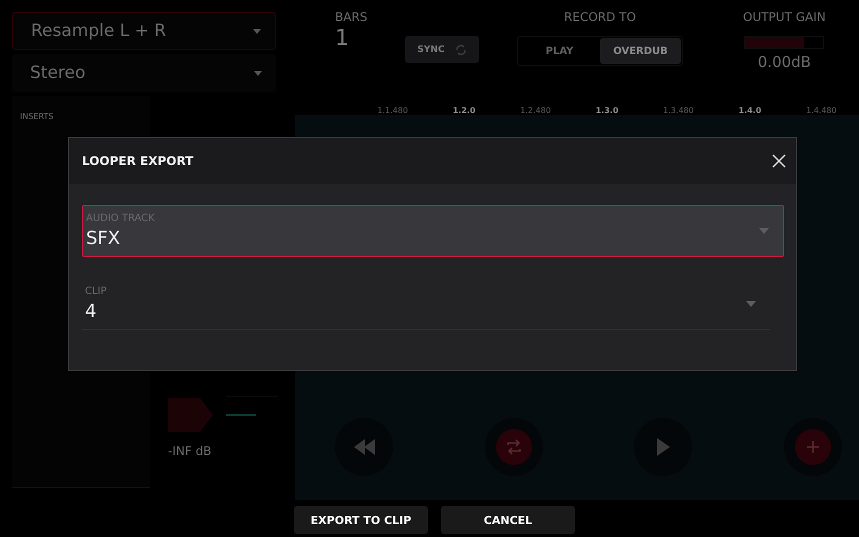 The width and height of the screenshot is (859, 537). Describe the element at coordinates (442, 49) in the screenshot. I see `sync-button: SYNC` at that location.